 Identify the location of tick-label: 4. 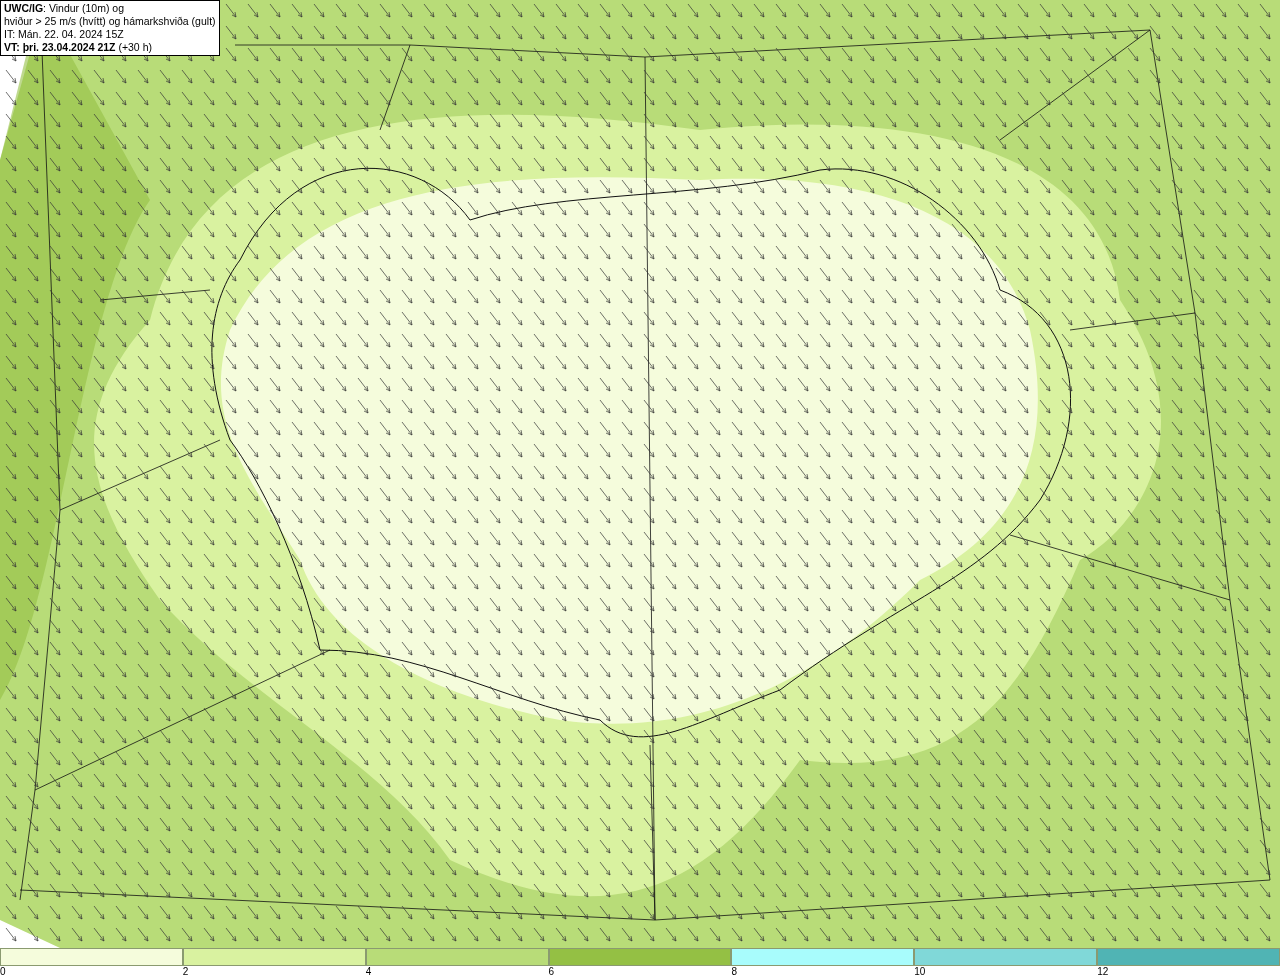
(368, 971).